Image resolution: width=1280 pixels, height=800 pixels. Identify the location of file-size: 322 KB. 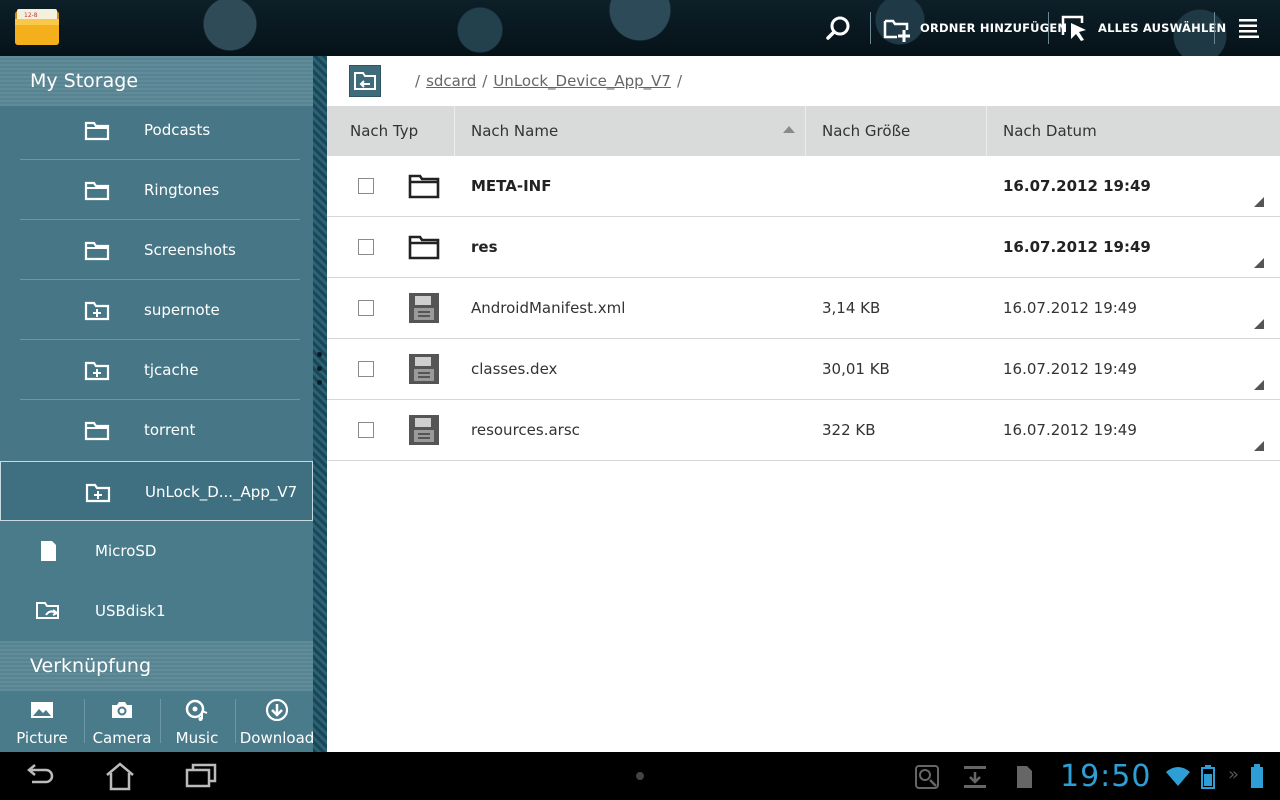
(849, 430).